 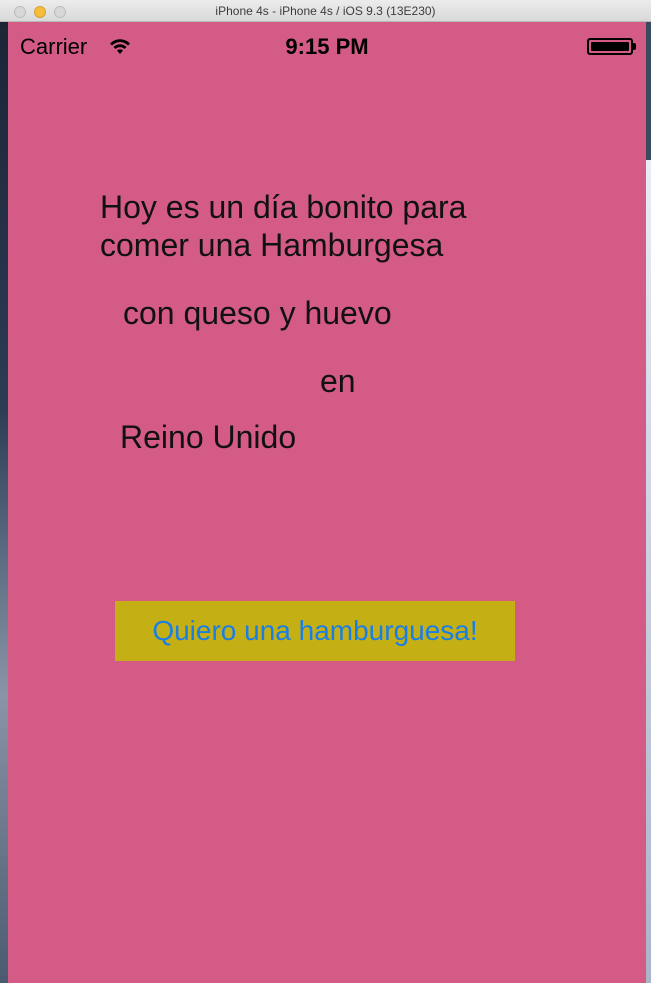 I want to click on status-time: 9:15 PM, so click(x=327, y=46).